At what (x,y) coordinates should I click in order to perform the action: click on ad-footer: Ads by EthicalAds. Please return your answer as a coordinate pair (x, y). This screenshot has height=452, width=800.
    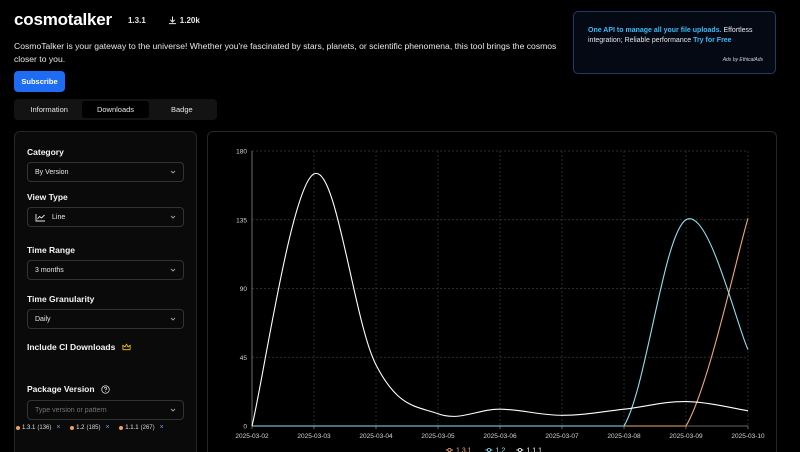
    Looking at the image, I should click on (743, 60).